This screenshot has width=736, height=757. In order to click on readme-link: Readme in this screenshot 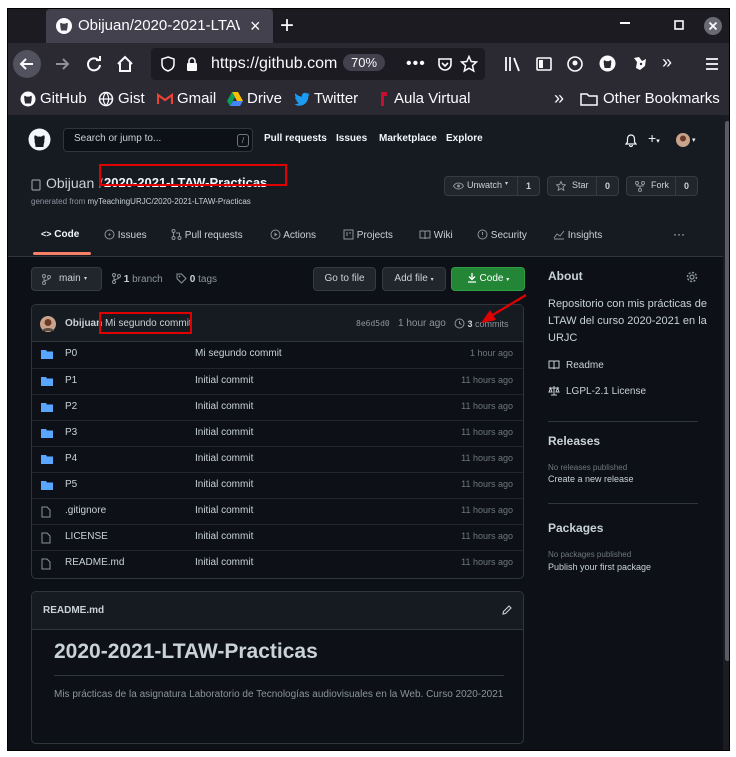, I will do `click(576, 365)`.